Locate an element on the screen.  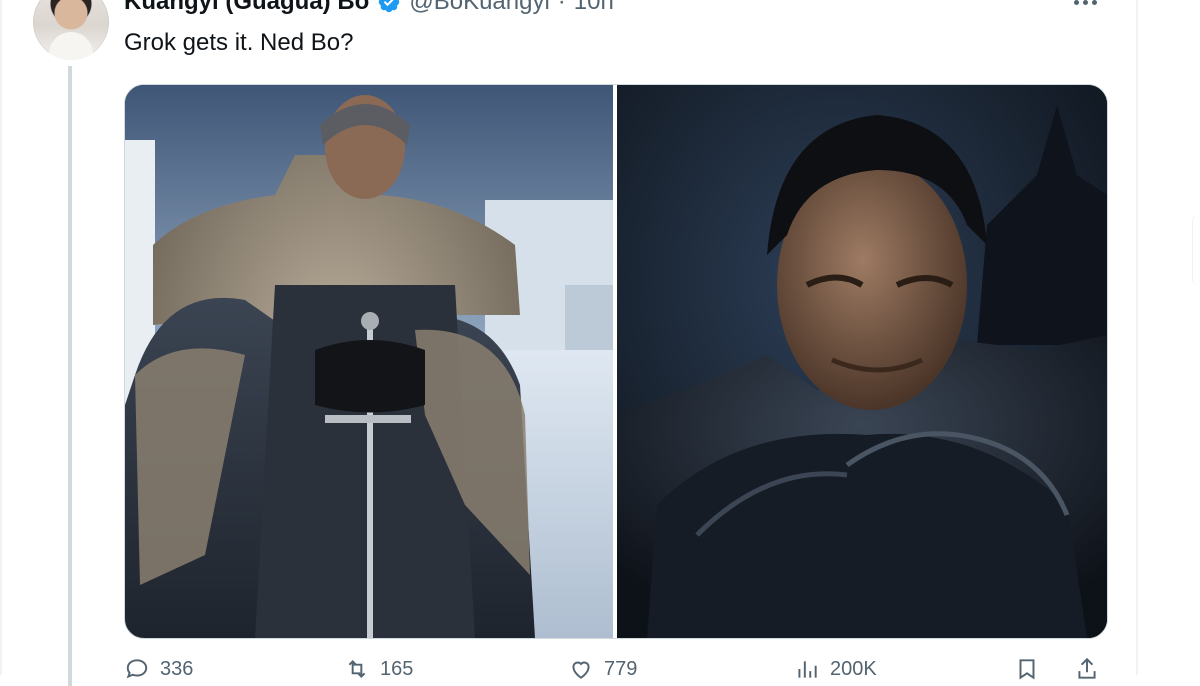
action-bar: 336 165 779 200K is located at coordinates (615, 668).